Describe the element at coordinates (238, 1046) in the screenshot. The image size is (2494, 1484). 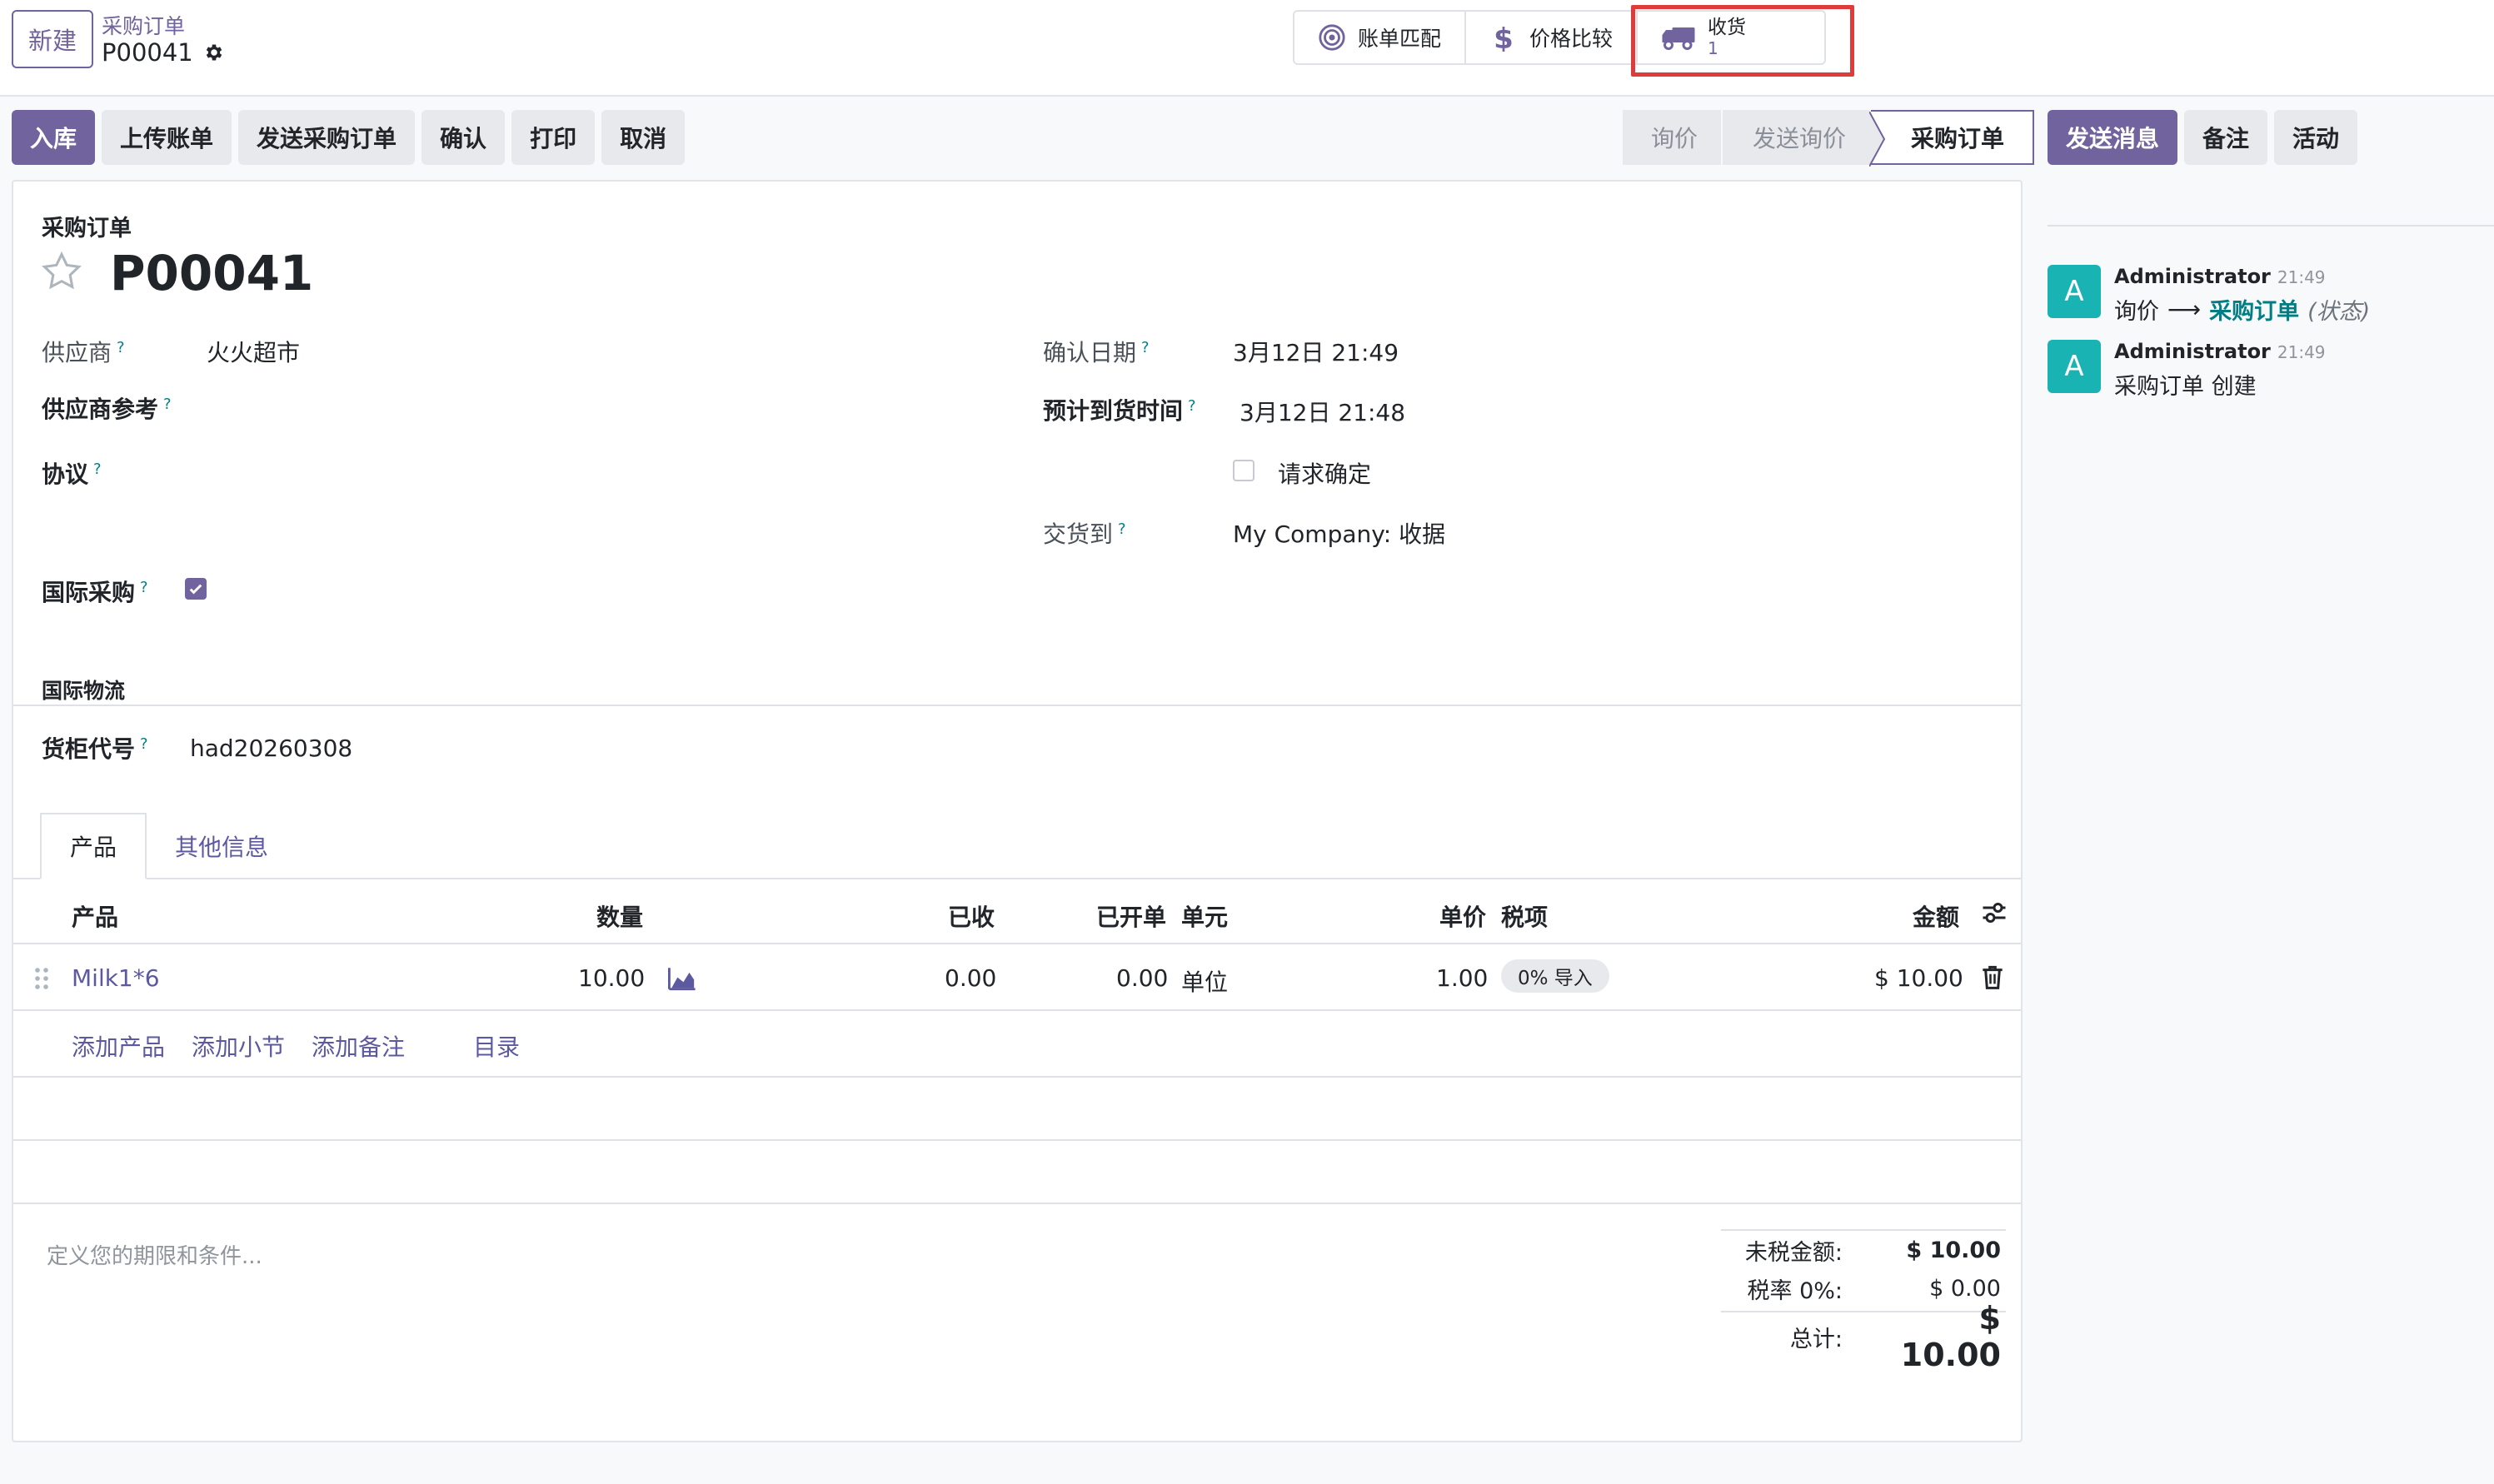
I see `add-section-link: 添加小节` at that location.